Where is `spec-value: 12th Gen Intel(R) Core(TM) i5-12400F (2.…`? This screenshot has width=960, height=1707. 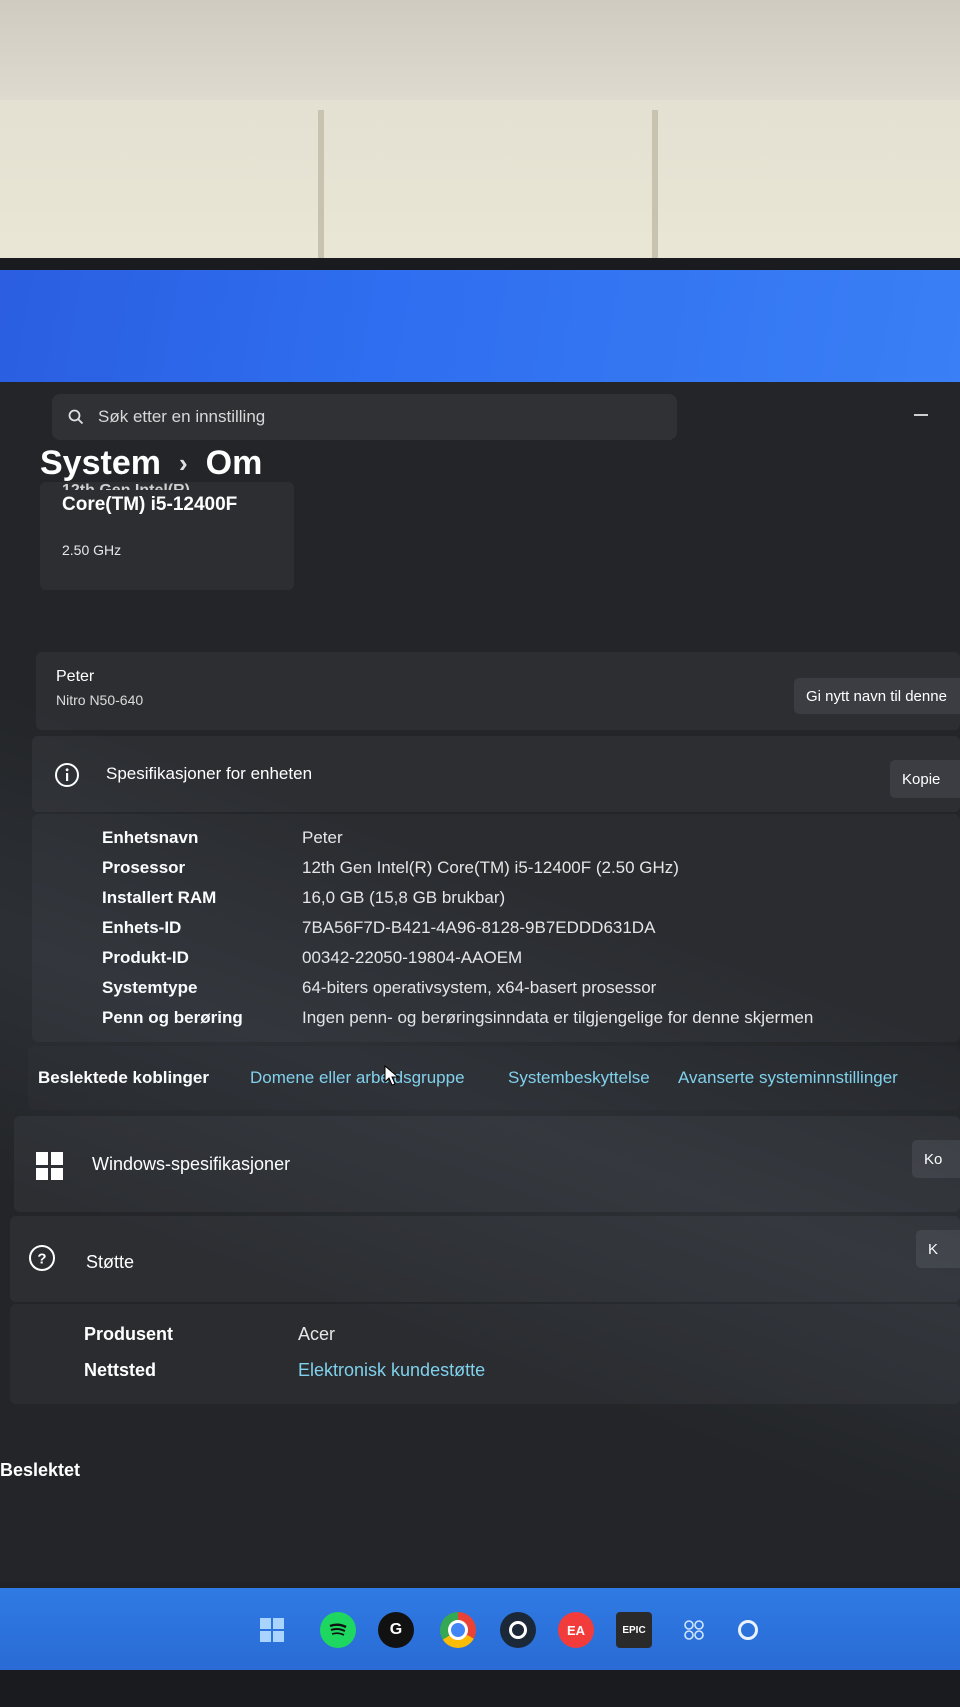
spec-value: 12th Gen Intel(R) Core(TM) i5-12400F (2.… is located at coordinates (490, 867).